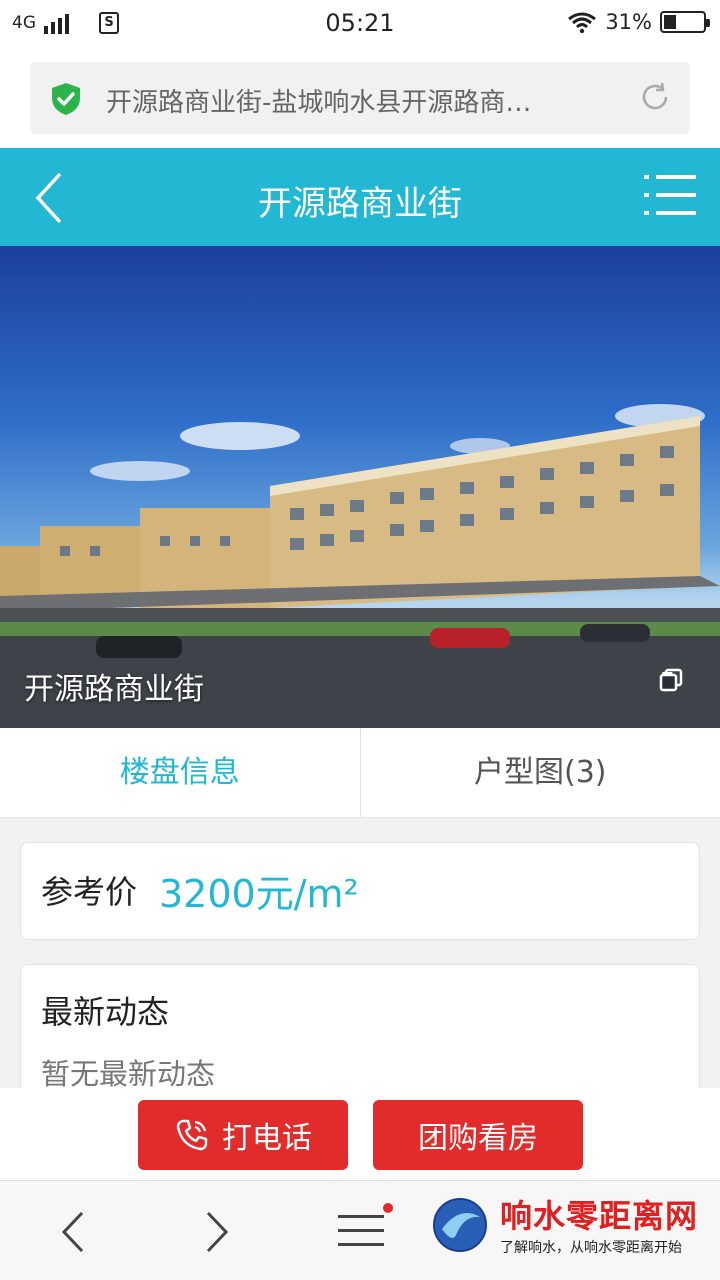 This screenshot has height=1280, width=720. What do you see at coordinates (628, 22) in the screenshot?
I see `battery-percent: 31%` at bounding box center [628, 22].